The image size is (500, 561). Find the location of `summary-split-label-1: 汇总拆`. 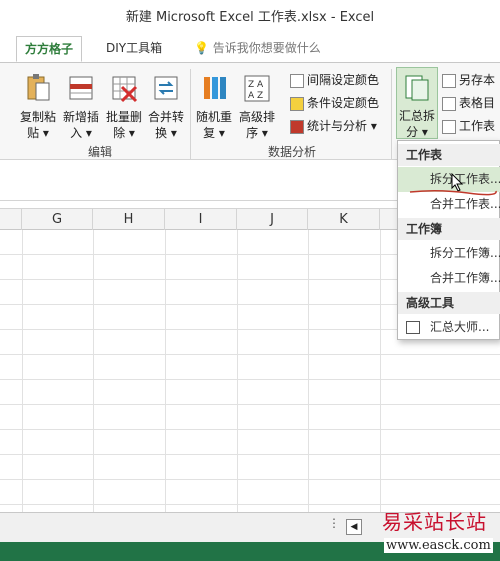

summary-split-label-1: 汇总拆 is located at coordinates (416, 116).